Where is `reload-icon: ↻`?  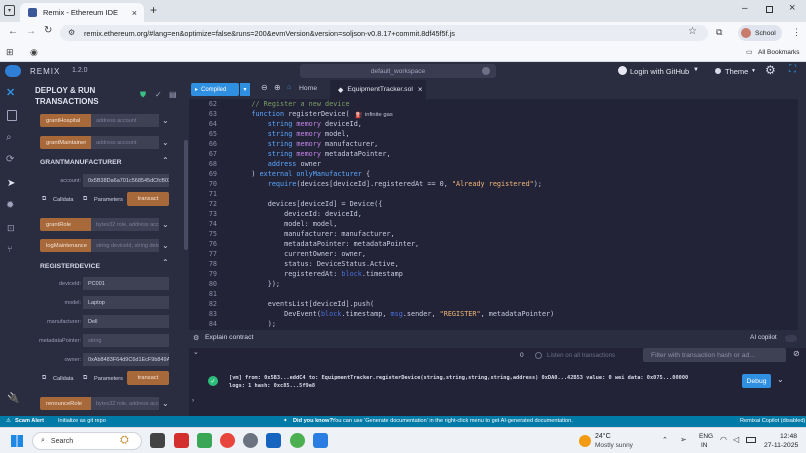
reload-icon: ↻ is located at coordinates (48, 30).